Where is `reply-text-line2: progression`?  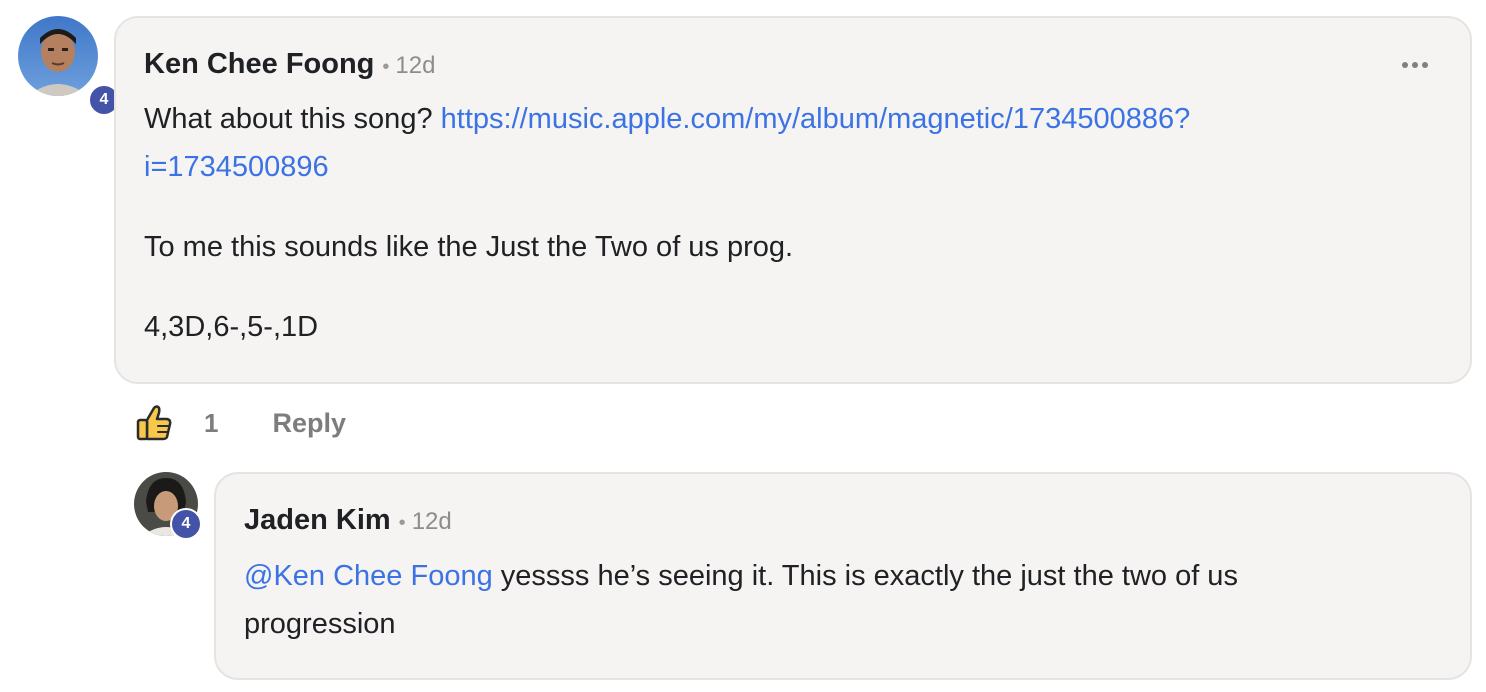 reply-text-line2: progression is located at coordinates (320, 624).